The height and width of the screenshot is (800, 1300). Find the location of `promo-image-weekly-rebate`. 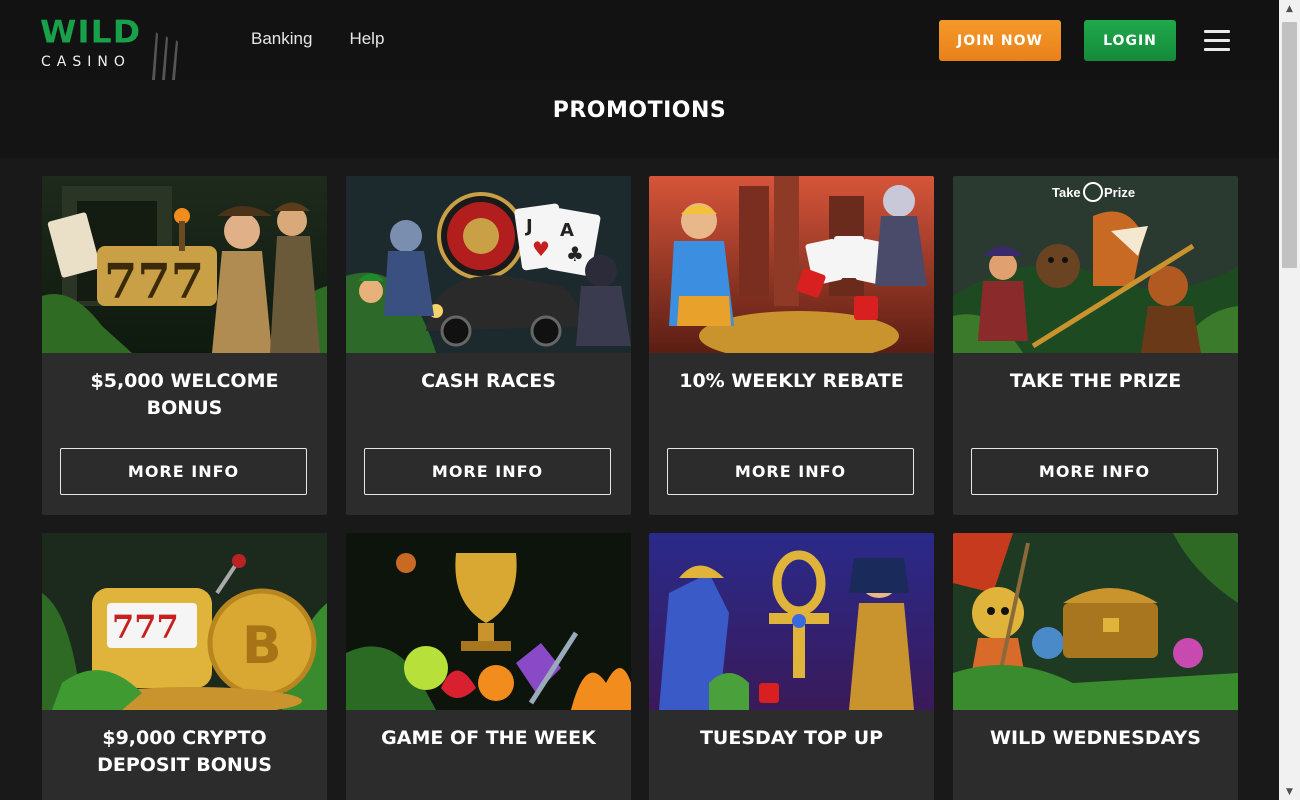

promo-image-weekly-rebate is located at coordinates (791, 264).